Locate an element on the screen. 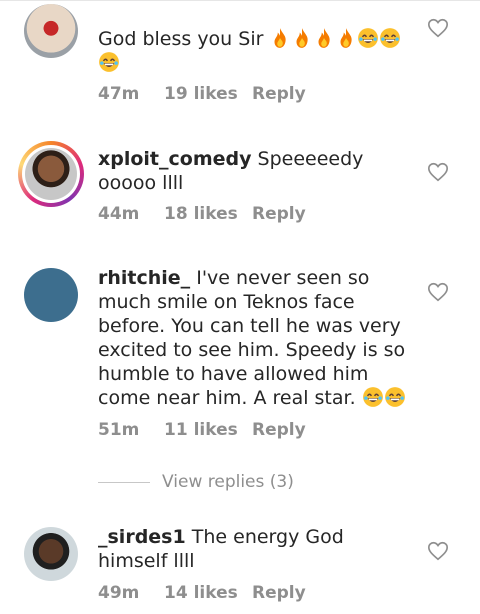  comment-meta: 51m 11 likes Reply is located at coordinates (202, 430).